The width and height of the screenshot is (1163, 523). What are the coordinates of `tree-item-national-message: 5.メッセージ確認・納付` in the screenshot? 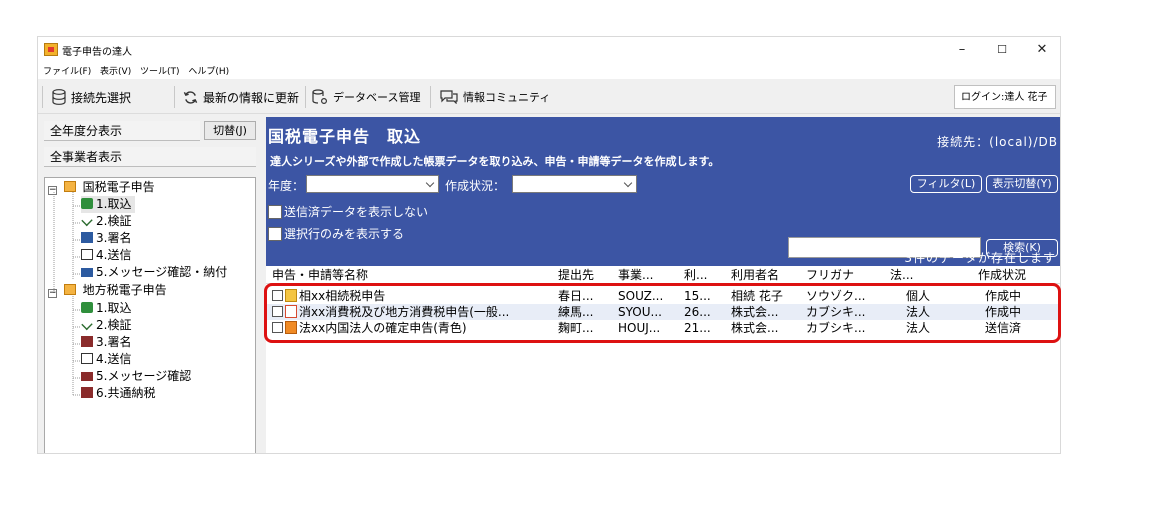 It's located at (154, 272).